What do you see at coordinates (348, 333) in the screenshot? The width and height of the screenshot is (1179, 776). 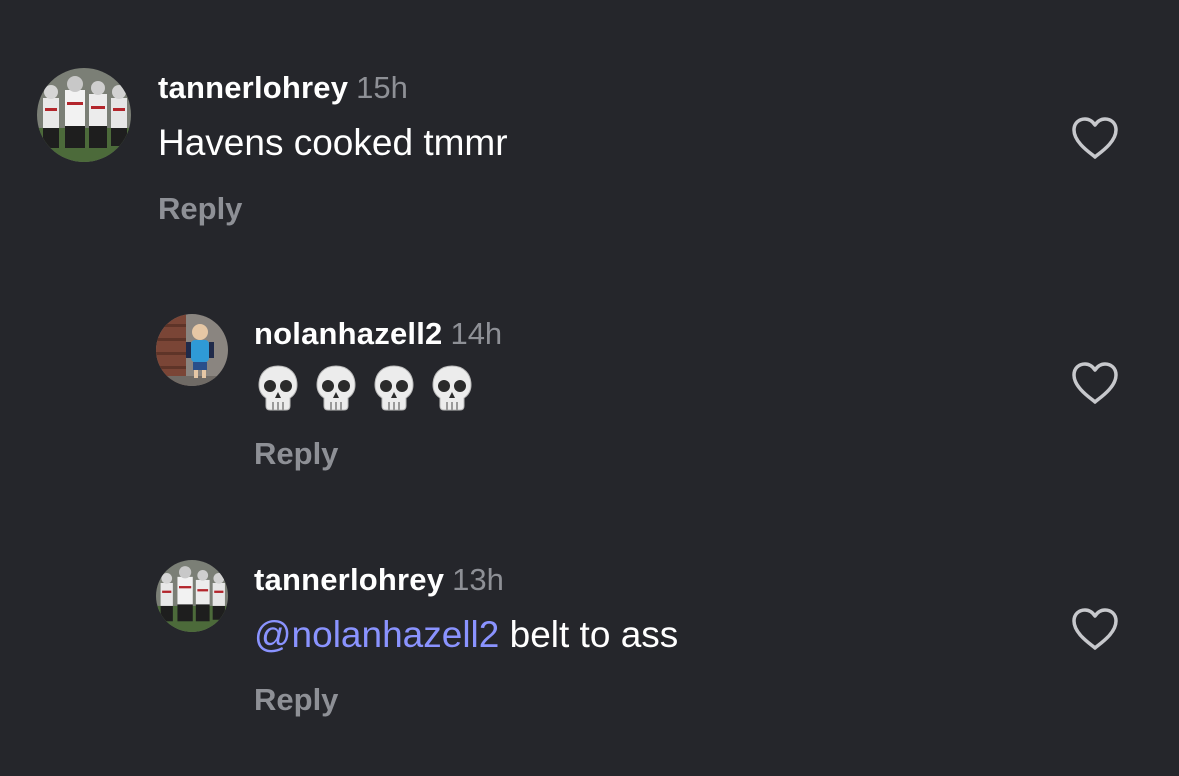 I see `username: nolanhazell2` at bounding box center [348, 333].